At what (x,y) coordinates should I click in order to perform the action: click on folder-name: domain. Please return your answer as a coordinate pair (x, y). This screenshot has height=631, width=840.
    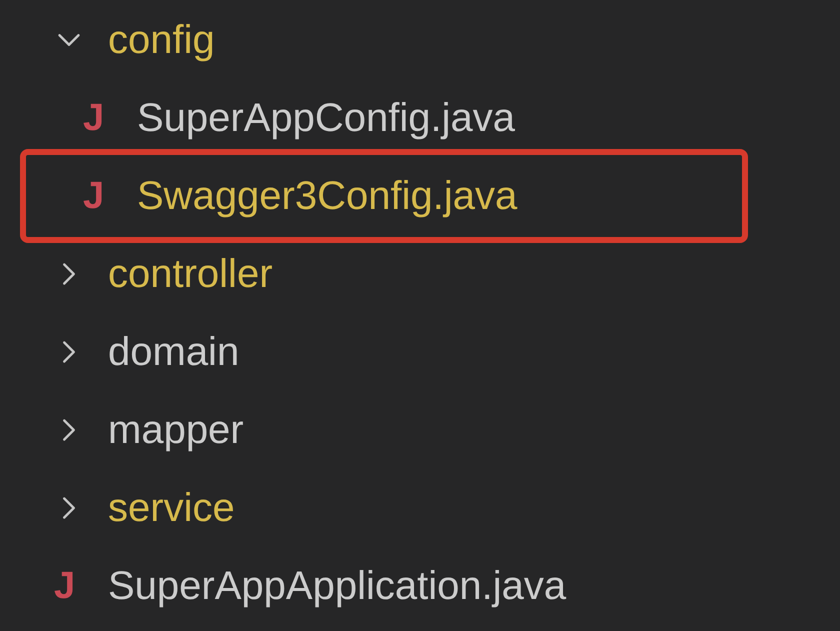
    Looking at the image, I should click on (174, 352).